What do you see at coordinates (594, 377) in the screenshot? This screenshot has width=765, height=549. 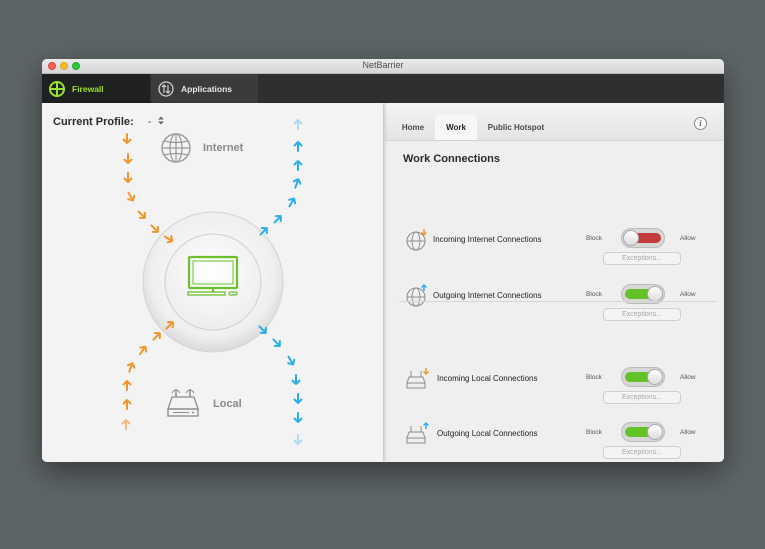 I see `incoming-local-block-label: Block` at bounding box center [594, 377].